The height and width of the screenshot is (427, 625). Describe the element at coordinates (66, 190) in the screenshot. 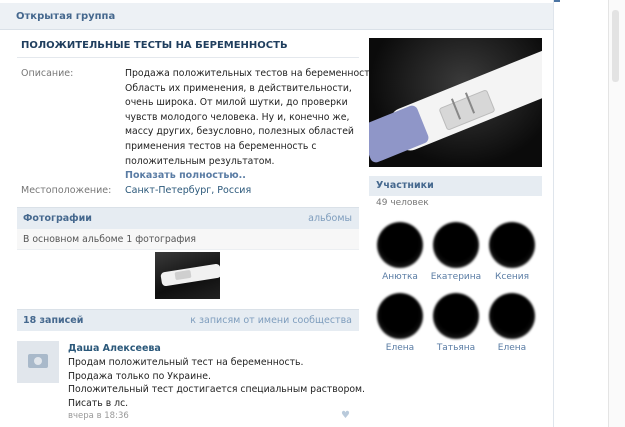

I see `location-label: Местоположение:` at that location.